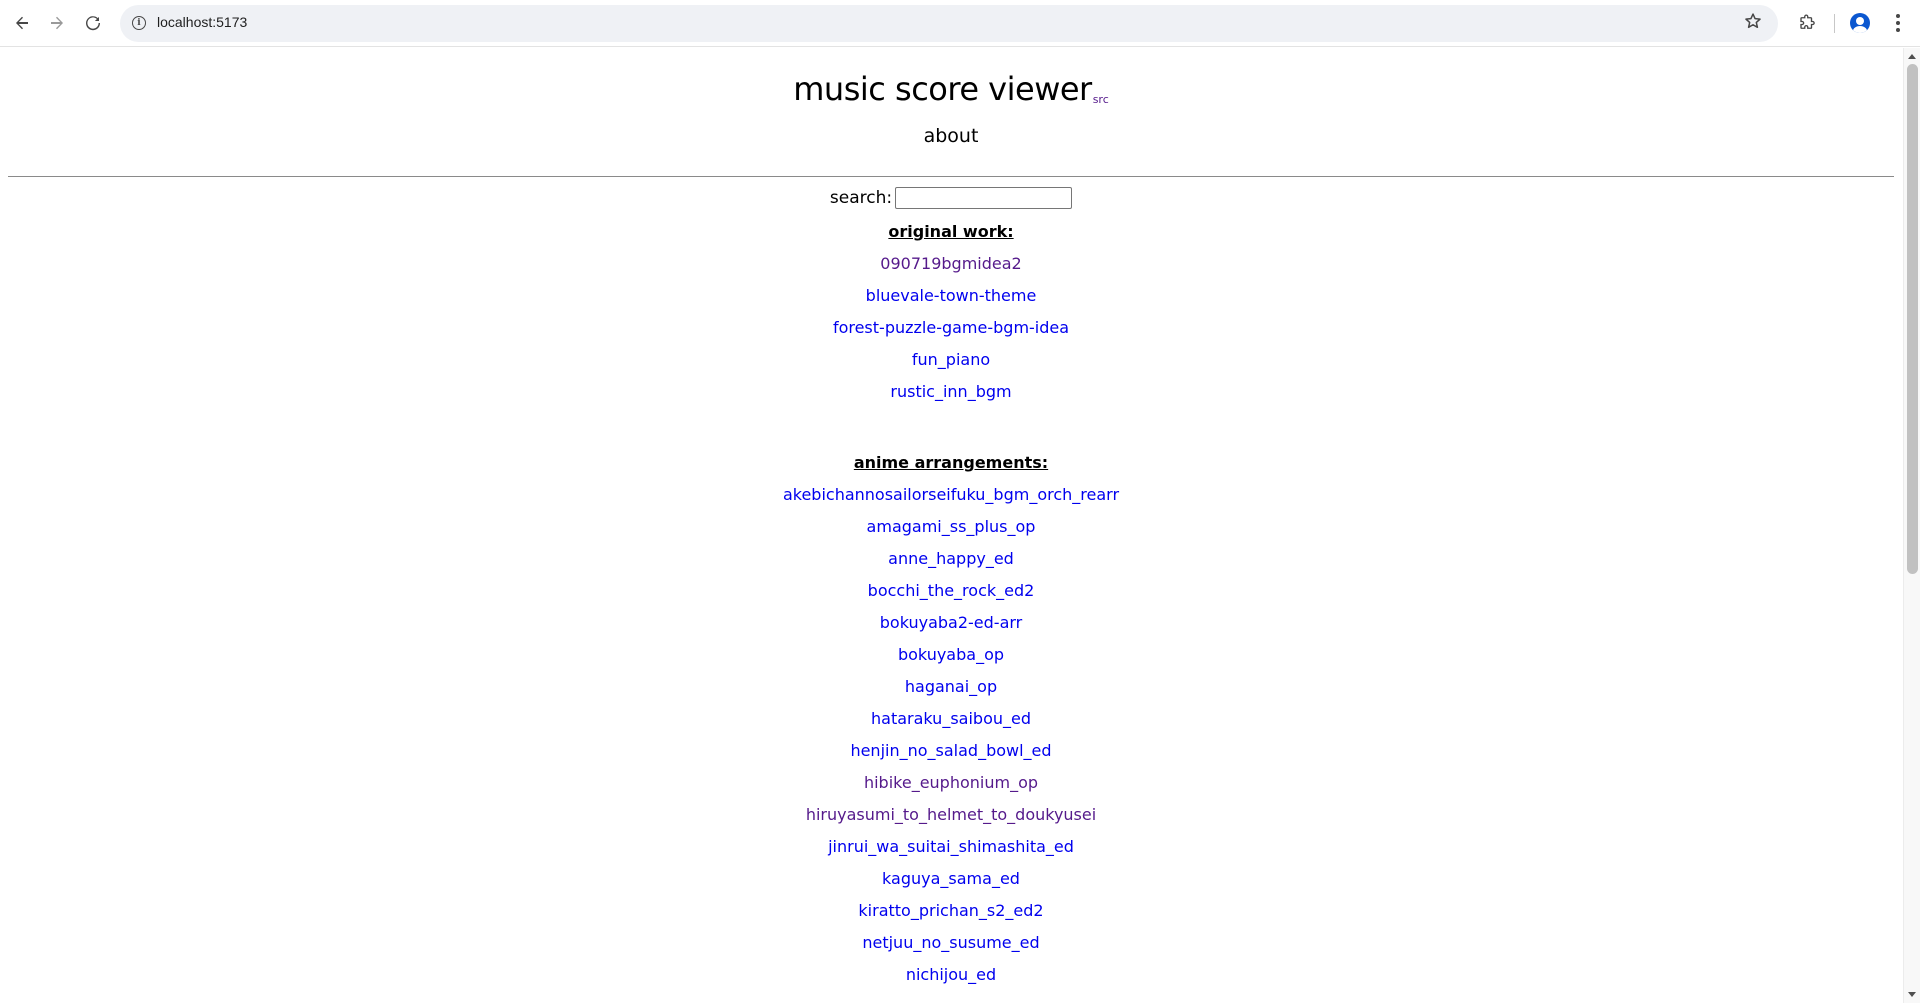 This screenshot has width=1920, height=1003. I want to click on score-link: hiruyasumi_to_helmet_to_doukyusei, so click(951, 815).